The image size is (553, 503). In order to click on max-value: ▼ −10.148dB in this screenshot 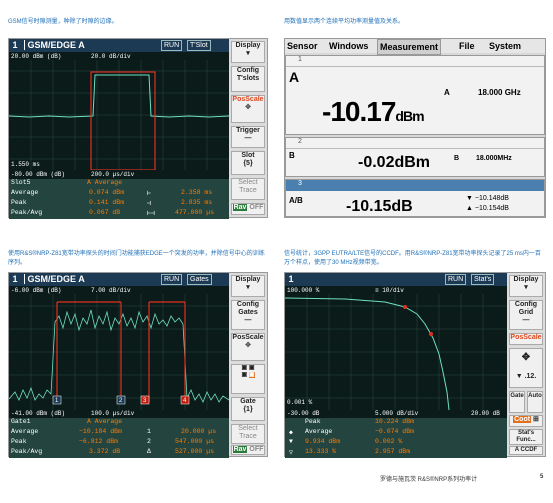, I will do `click(487, 198)`.